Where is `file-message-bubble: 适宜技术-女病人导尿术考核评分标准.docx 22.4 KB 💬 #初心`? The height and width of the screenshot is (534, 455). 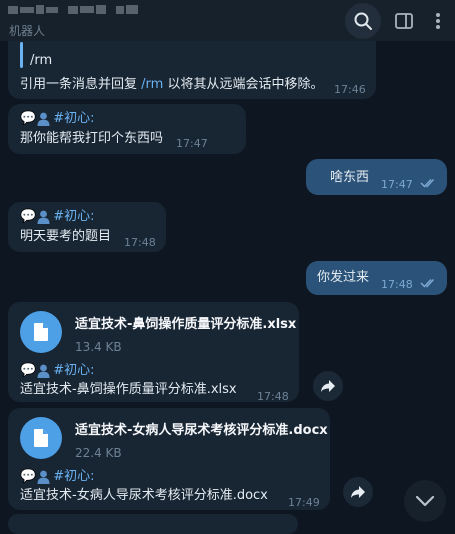 file-message-bubble: 适宜技术-女病人导尿术考核评分标准.docx 22.4 KB 💬 #初心 is located at coordinates (169, 459).